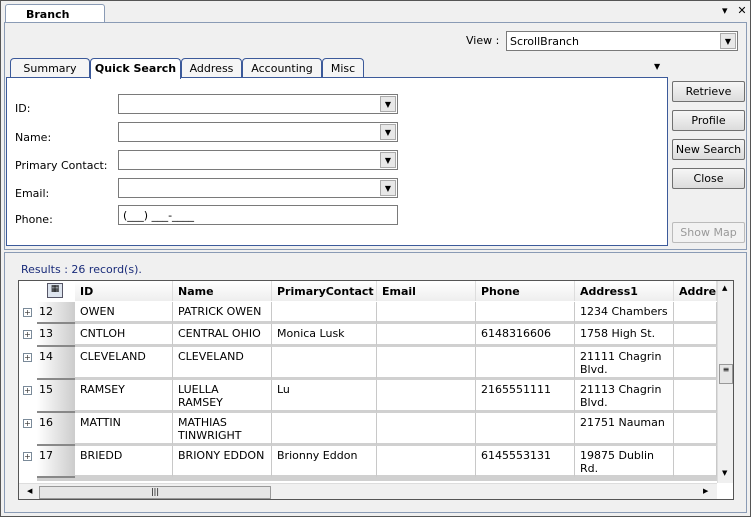 The height and width of the screenshot is (517, 751). What do you see at coordinates (124, 462) in the screenshot?
I see `grid-cell: BRIEDD` at bounding box center [124, 462].